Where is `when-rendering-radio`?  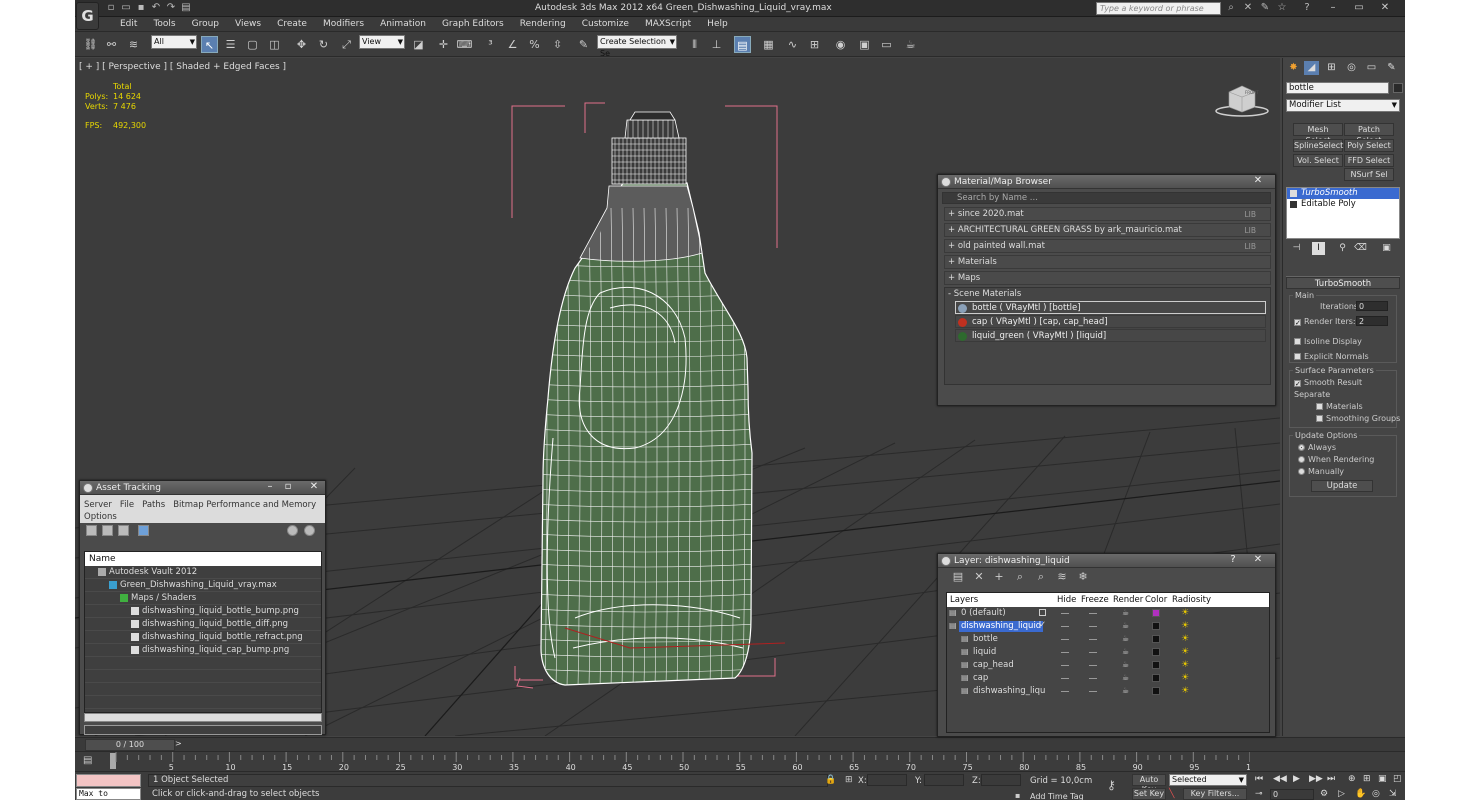
when-rendering-radio is located at coordinates (1301, 459).